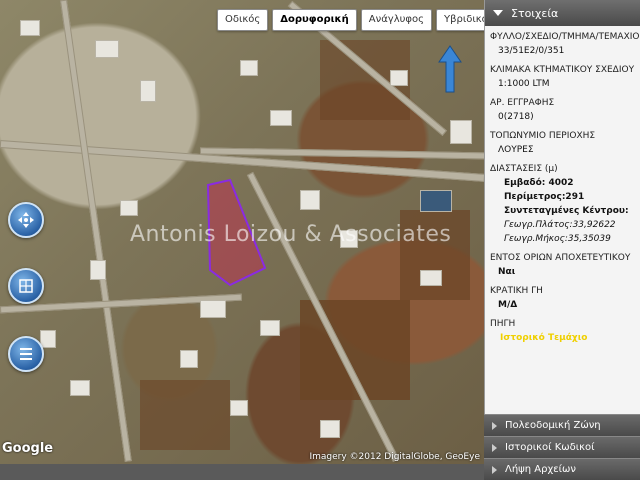 The image size is (640, 480). What do you see at coordinates (524, 169) in the screenshot?
I see `dimensions-label: ΔΙΑΣΤΑΣΕΙΣ (μ)` at bounding box center [524, 169].